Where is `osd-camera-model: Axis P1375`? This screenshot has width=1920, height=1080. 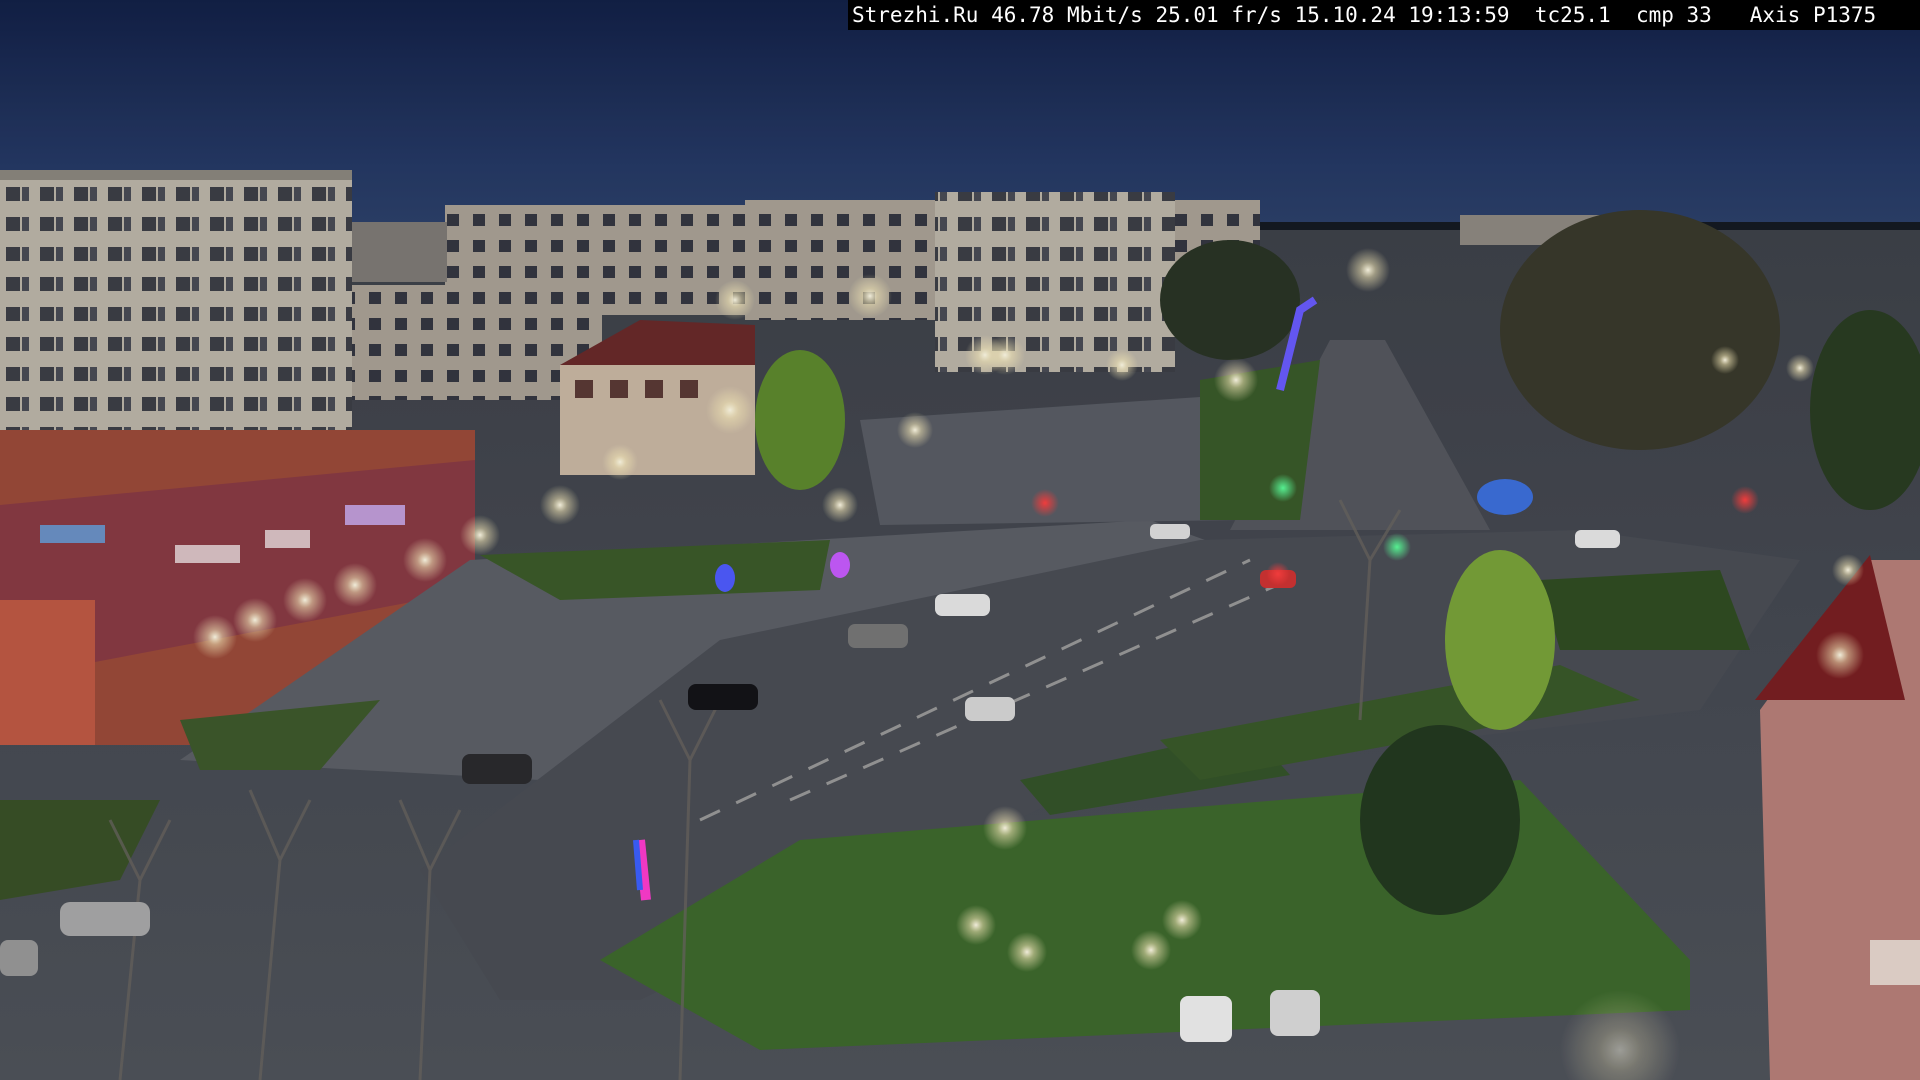
osd-camera-model: Axis P1375 is located at coordinates (1813, 15).